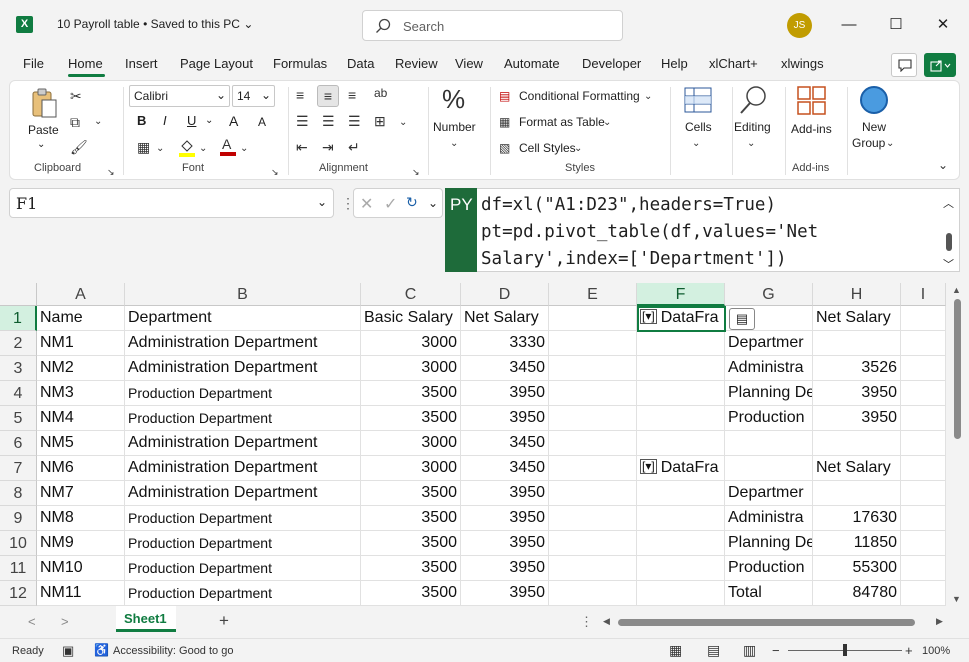 Image resolution: width=969 pixels, height=662 pixels. What do you see at coordinates (868, 143) in the screenshot?
I see `new-group-line2: Group` at bounding box center [868, 143].